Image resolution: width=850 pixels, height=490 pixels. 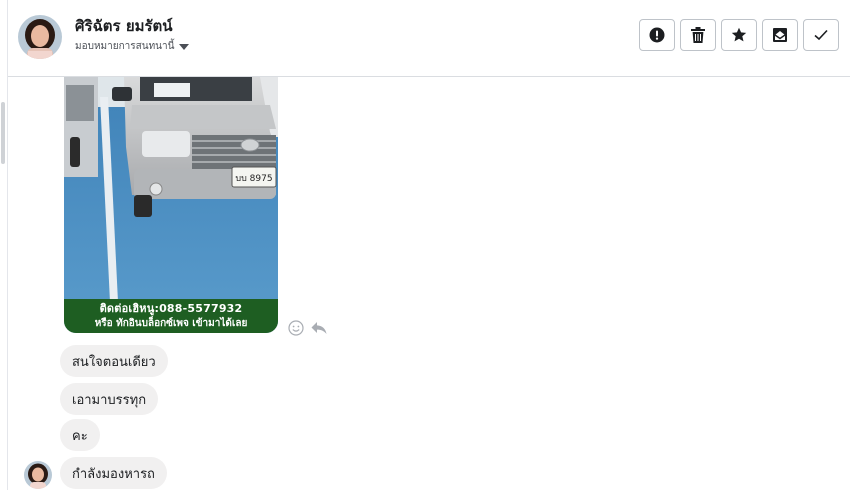 I want to click on contact-avatar, so click(x=40, y=37).